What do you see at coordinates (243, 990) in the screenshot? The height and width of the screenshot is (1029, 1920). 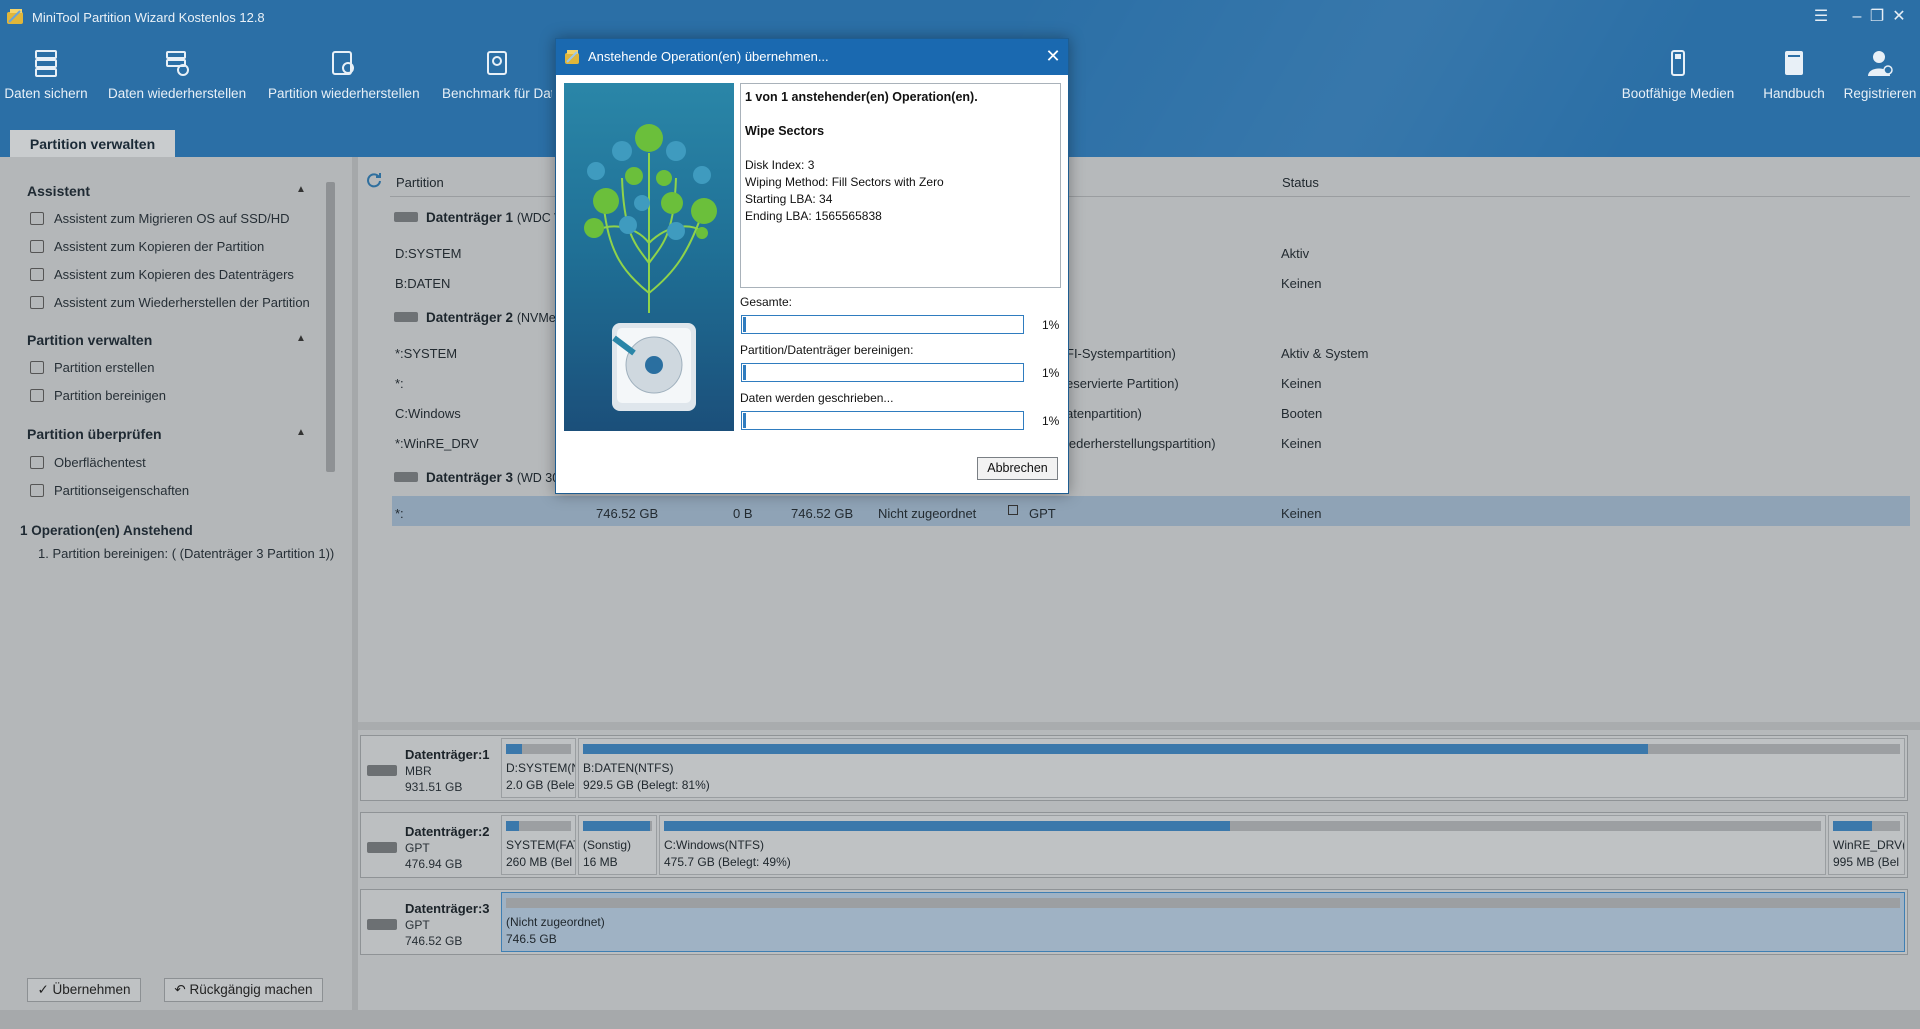 I see `undo-button: ↶ Rückgängig machen` at bounding box center [243, 990].